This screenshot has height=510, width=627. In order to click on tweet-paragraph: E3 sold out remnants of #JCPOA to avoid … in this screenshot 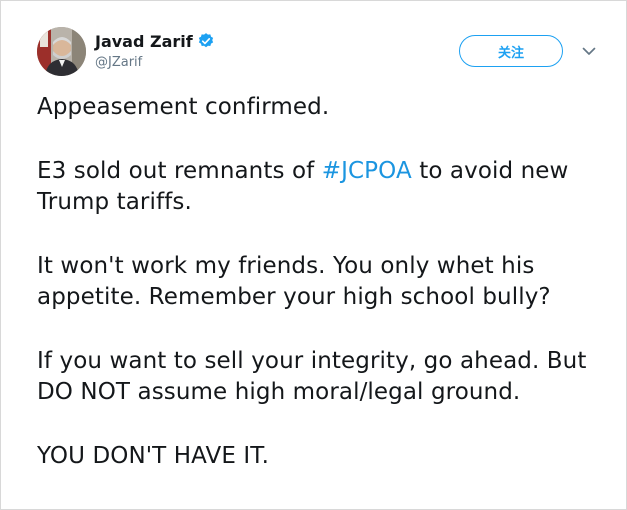, I will do `click(327, 187)`.